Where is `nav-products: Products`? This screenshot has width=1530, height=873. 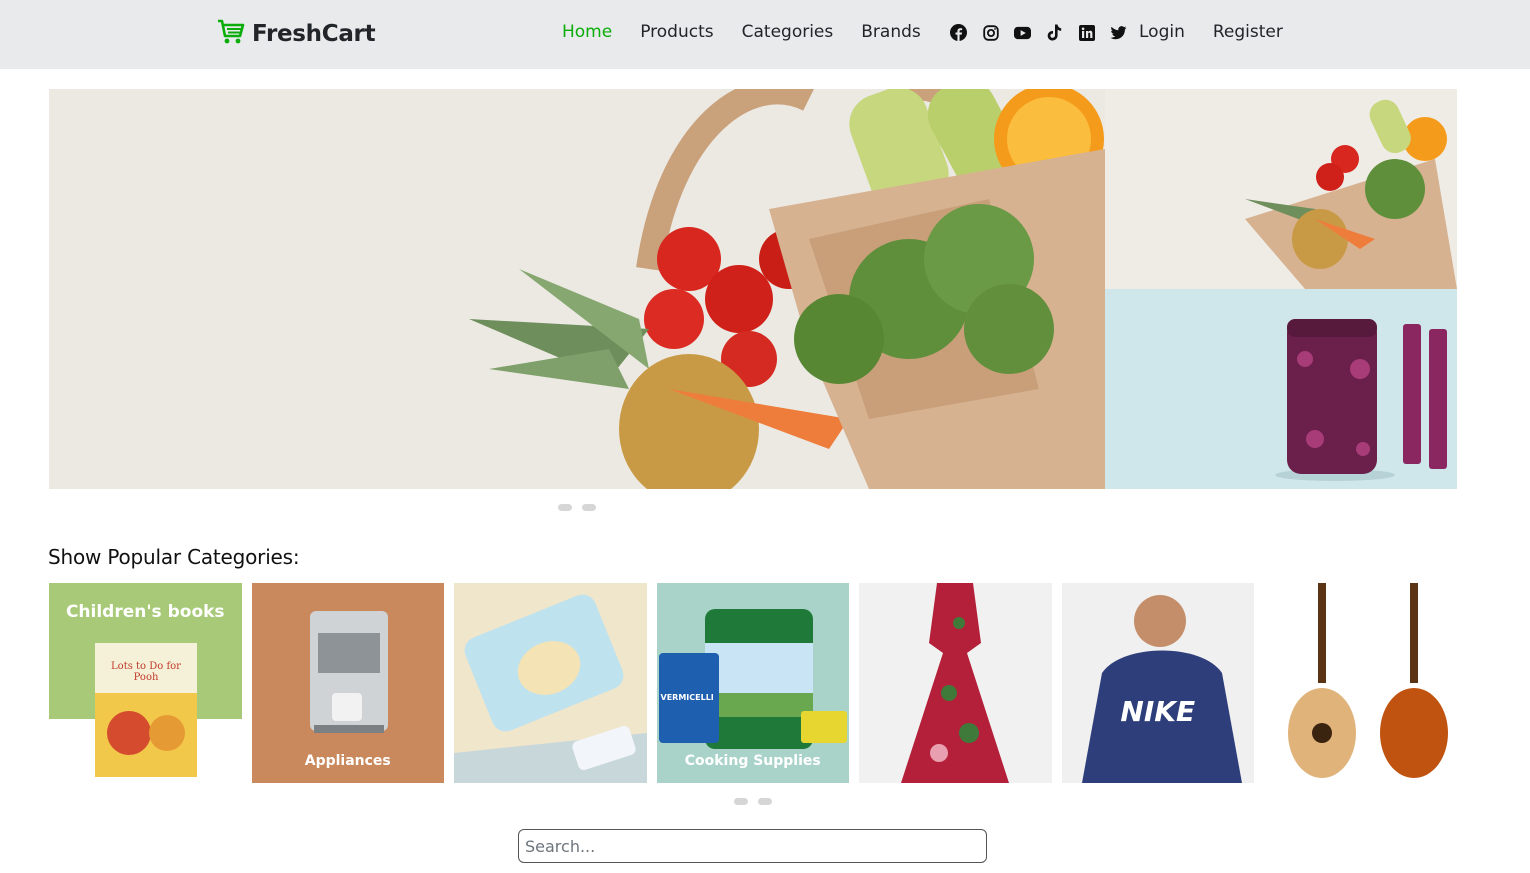
nav-products: Products is located at coordinates (676, 32).